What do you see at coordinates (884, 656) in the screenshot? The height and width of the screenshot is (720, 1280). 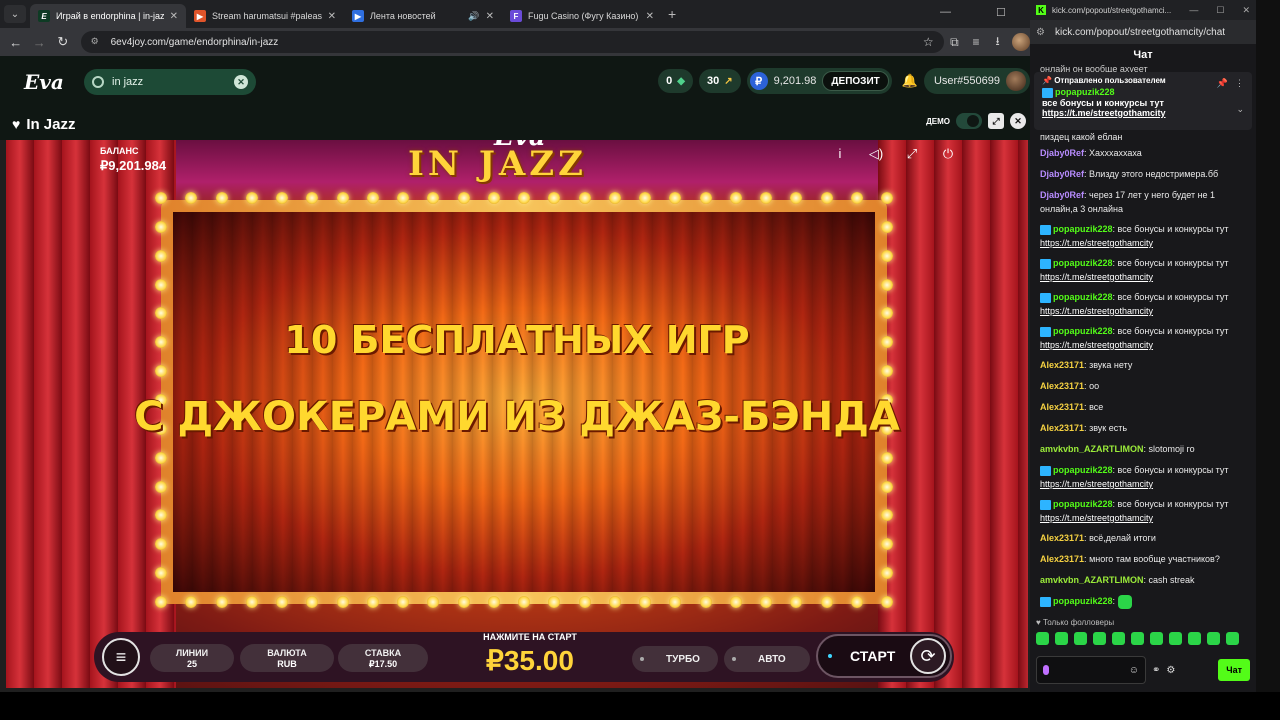 I see `start-button: СТАРТ ⟳` at bounding box center [884, 656].